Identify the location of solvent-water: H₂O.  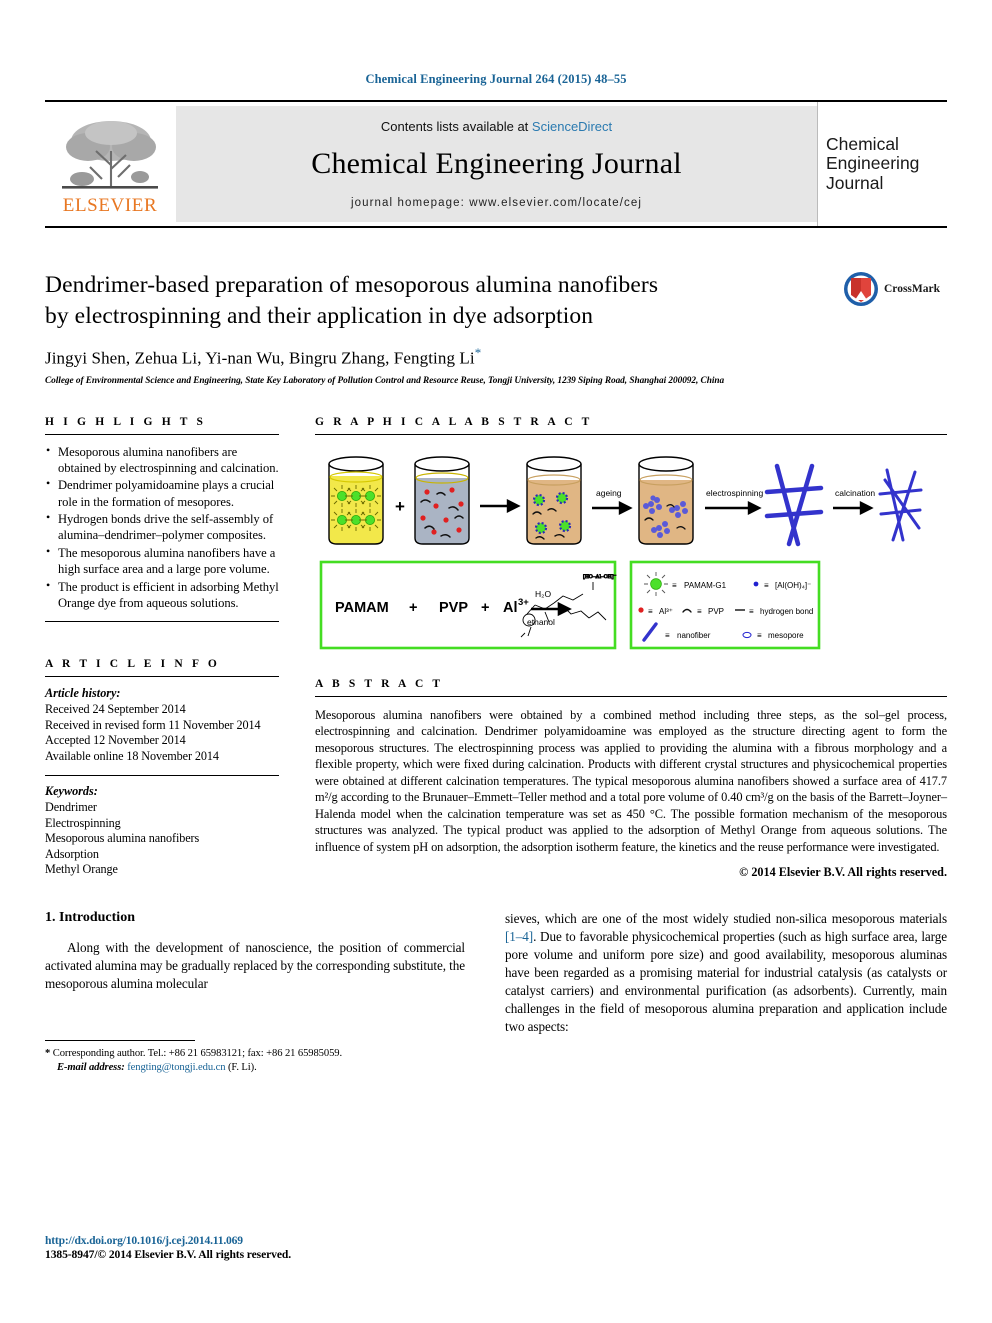
(543, 594).